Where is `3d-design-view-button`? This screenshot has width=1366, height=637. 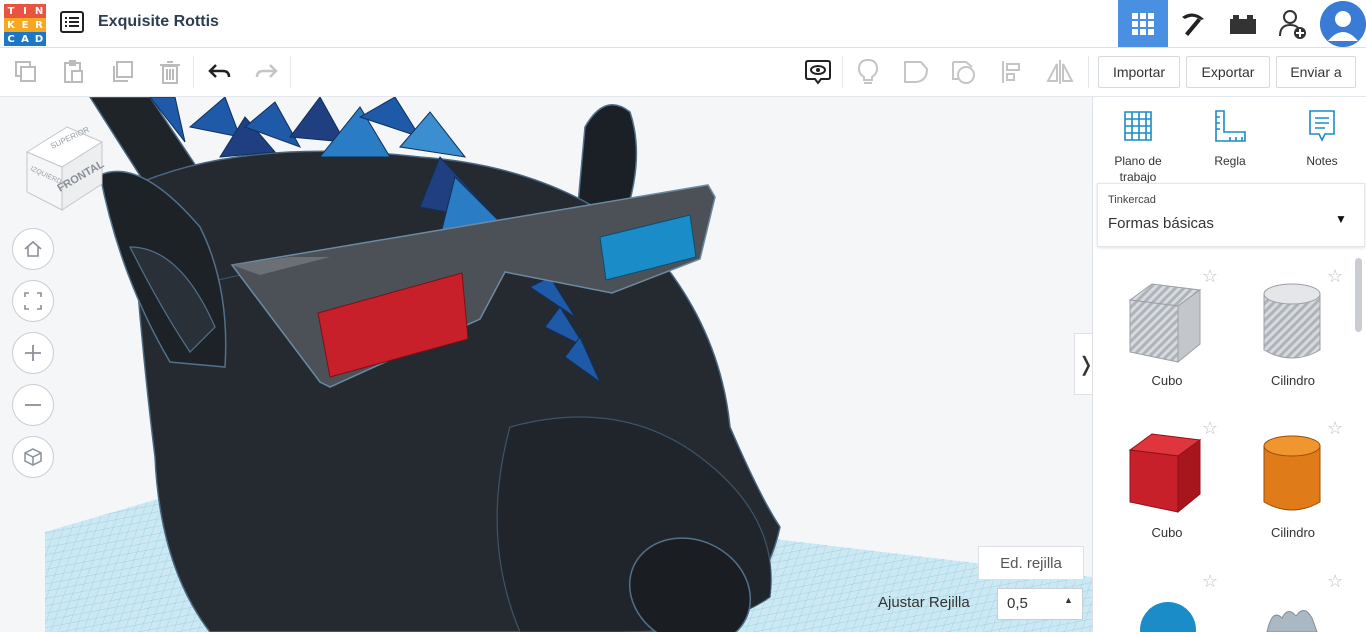 3d-design-view-button is located at coordinates (1143, 23).